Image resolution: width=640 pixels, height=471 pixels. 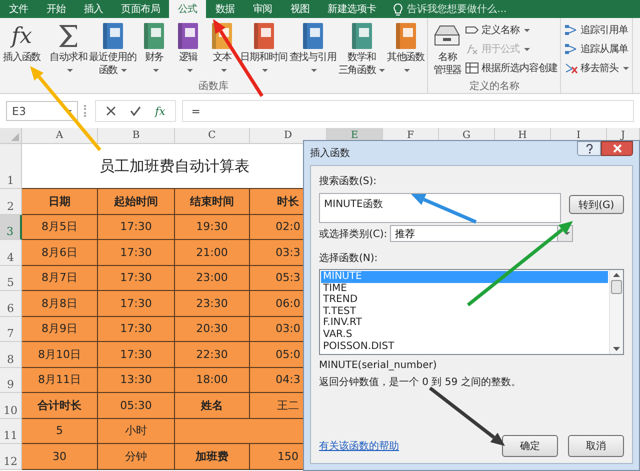 I want to click on ribbon-button: 其他函数, so click(x=406, y=49).